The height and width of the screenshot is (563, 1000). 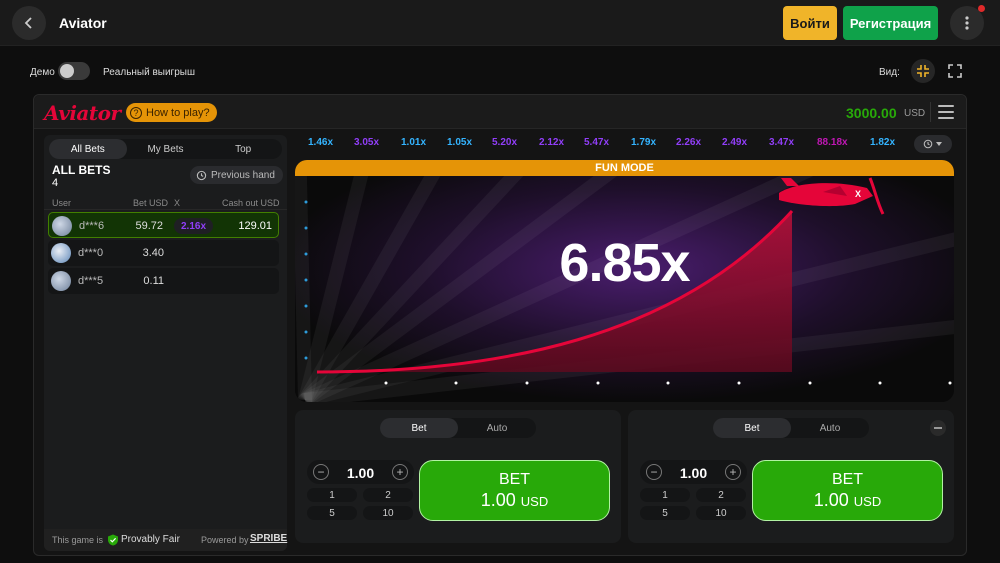 I want to click on how-to-play-button: ? How to play?, so click(x=171, y=112).